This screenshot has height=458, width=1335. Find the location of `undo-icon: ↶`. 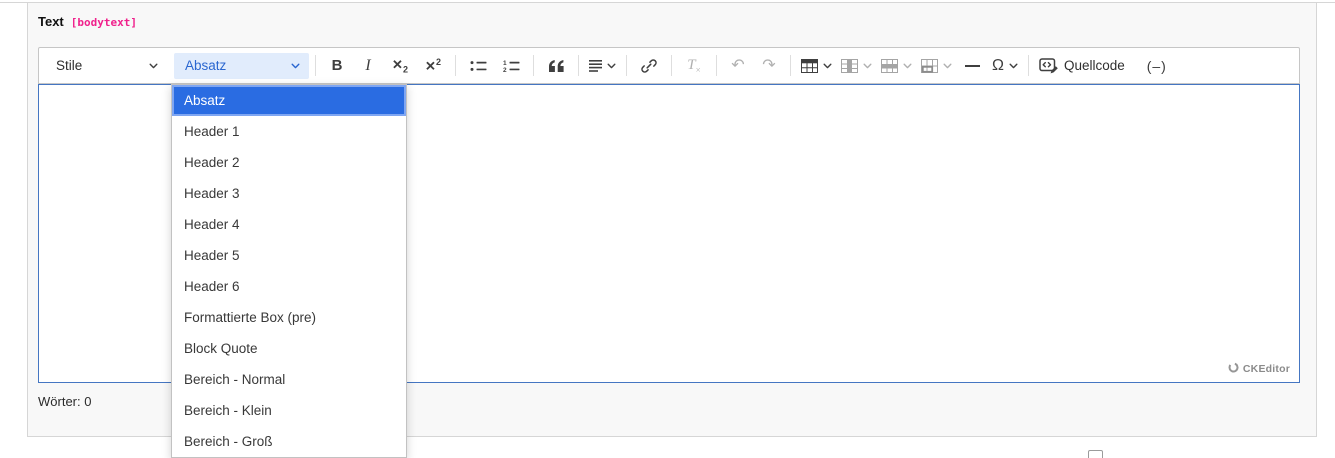

undo-icon: ↶ is located at coordinates (738, 65).